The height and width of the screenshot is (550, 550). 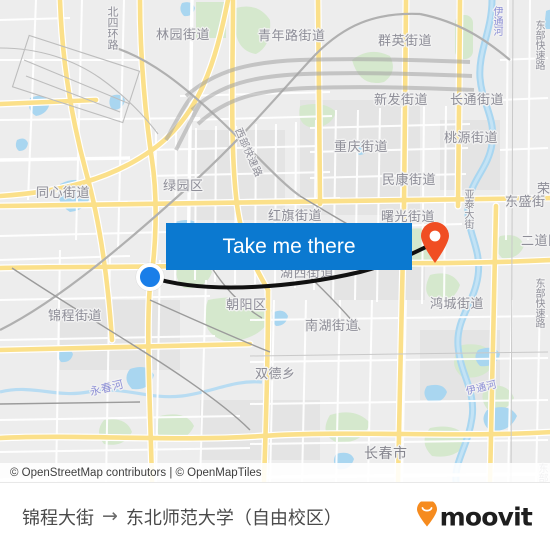 I want to click on take-me-there-label: Take me there, so click(x=289, y=246).